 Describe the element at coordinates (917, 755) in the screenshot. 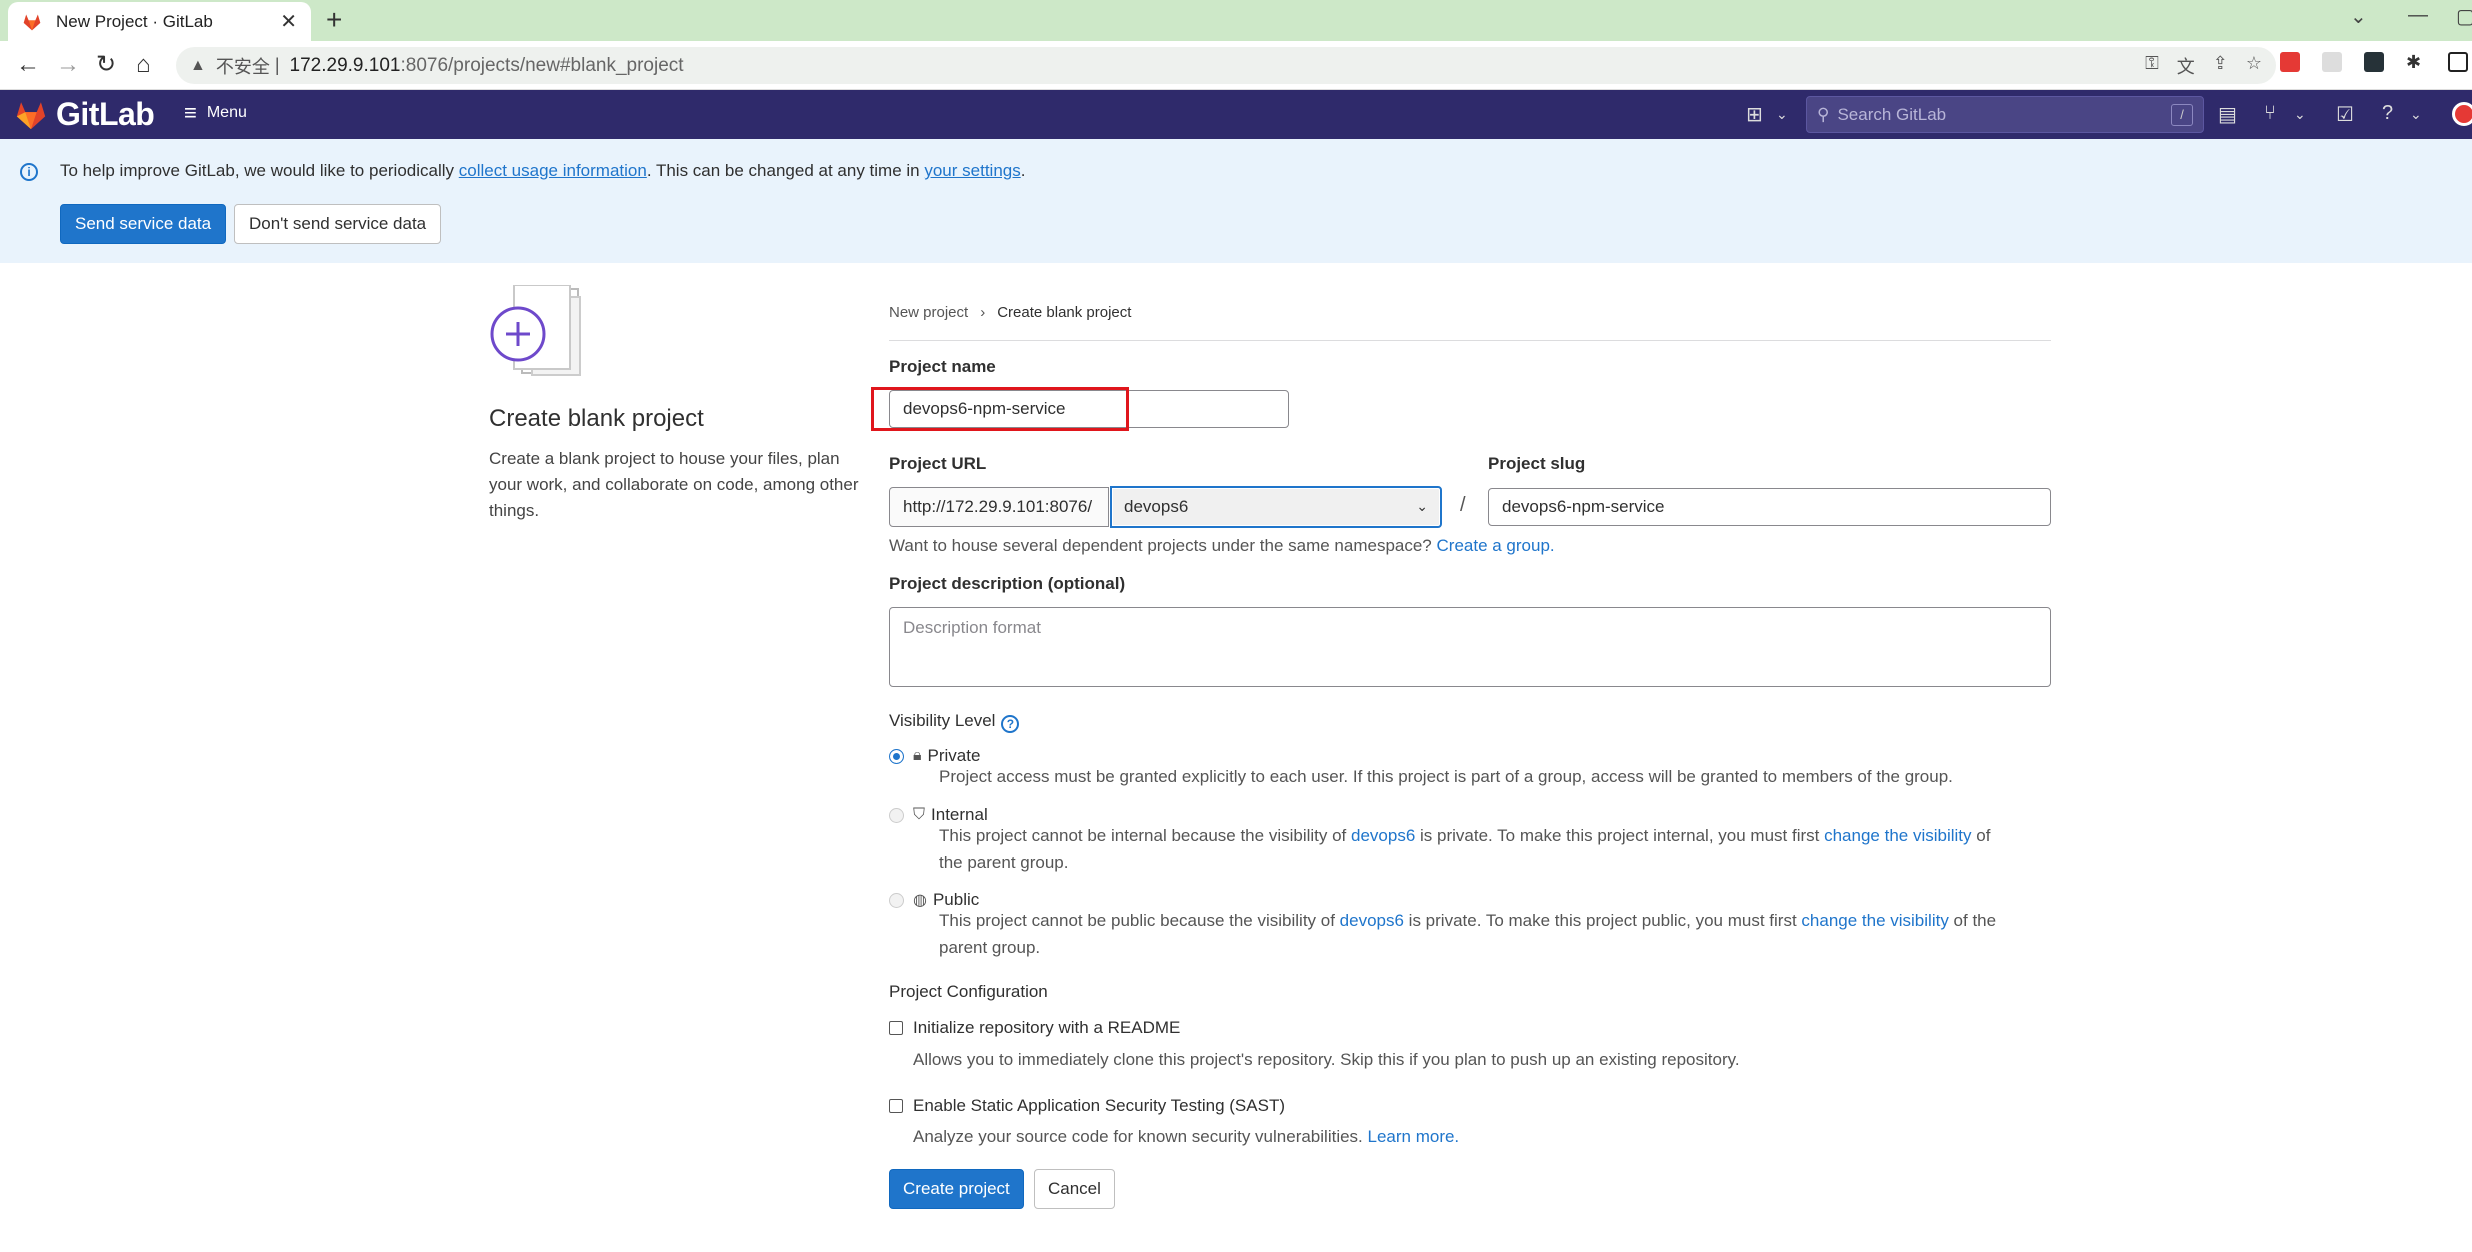

I see `lock-icon: 🔒︎` at that location.